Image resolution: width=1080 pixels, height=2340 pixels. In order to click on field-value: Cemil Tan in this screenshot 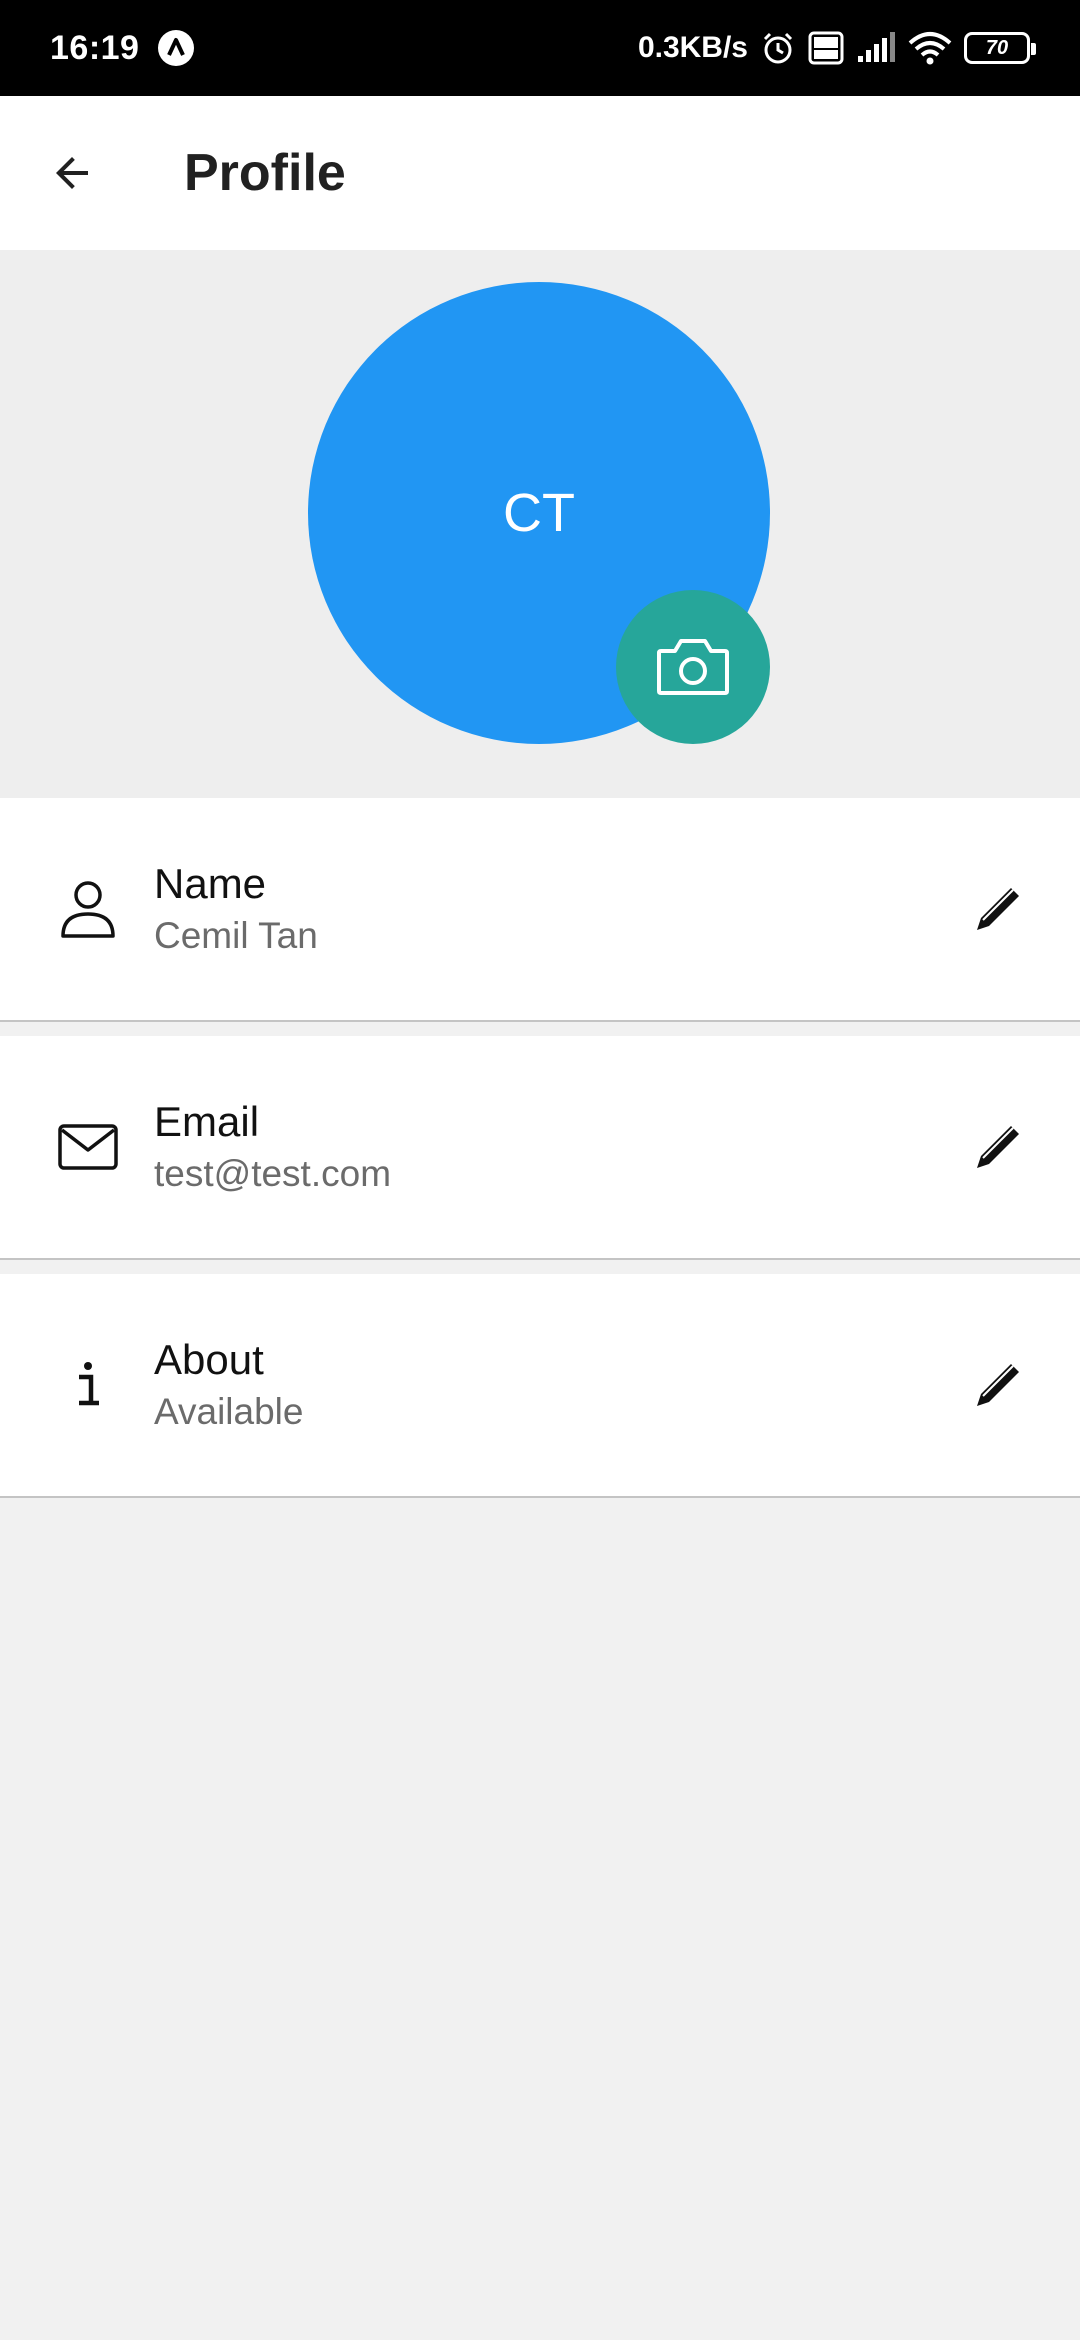, I will do `click(236, 936)`.